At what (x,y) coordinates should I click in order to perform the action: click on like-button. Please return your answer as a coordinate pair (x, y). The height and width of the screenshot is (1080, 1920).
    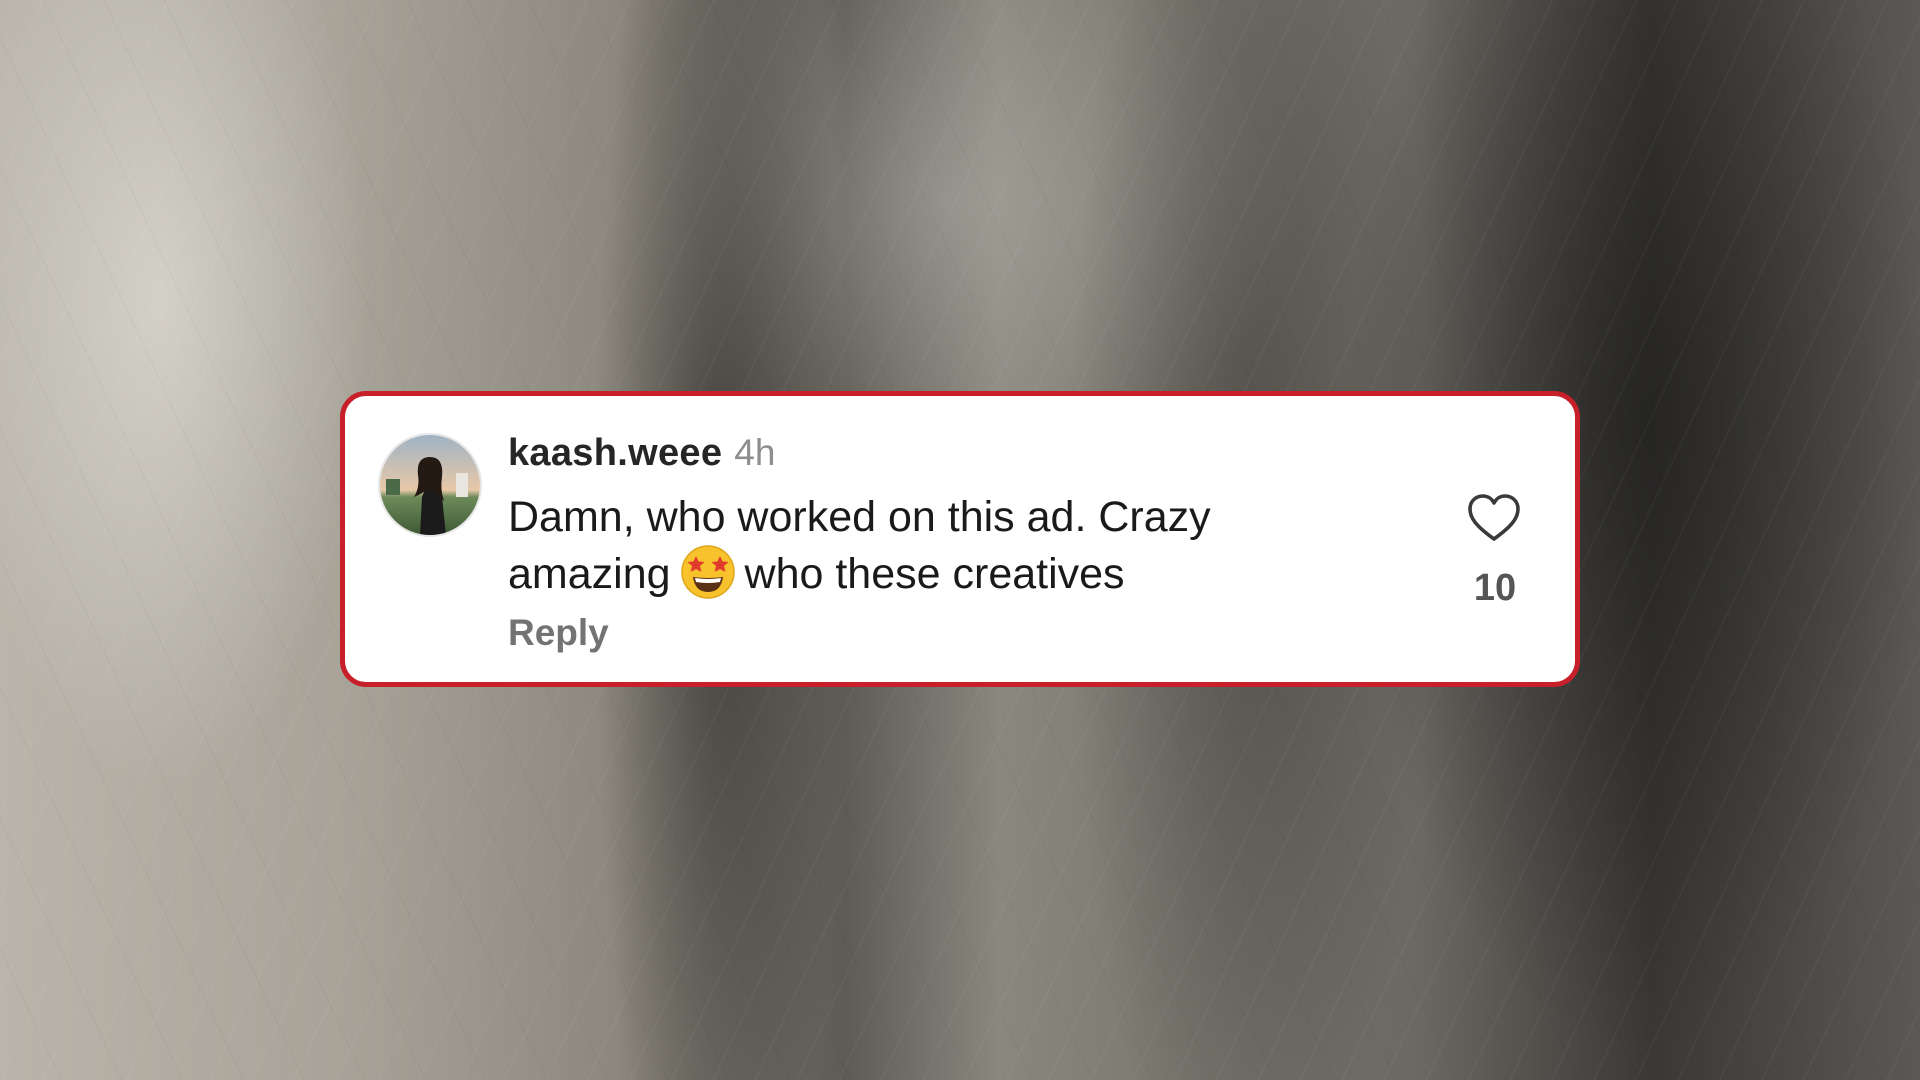
    Looking at the image, I should click on (1494, 518).